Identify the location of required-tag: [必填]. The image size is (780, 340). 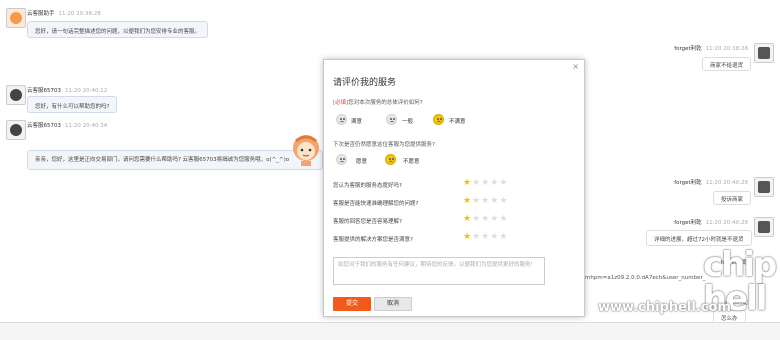
(341, 103).